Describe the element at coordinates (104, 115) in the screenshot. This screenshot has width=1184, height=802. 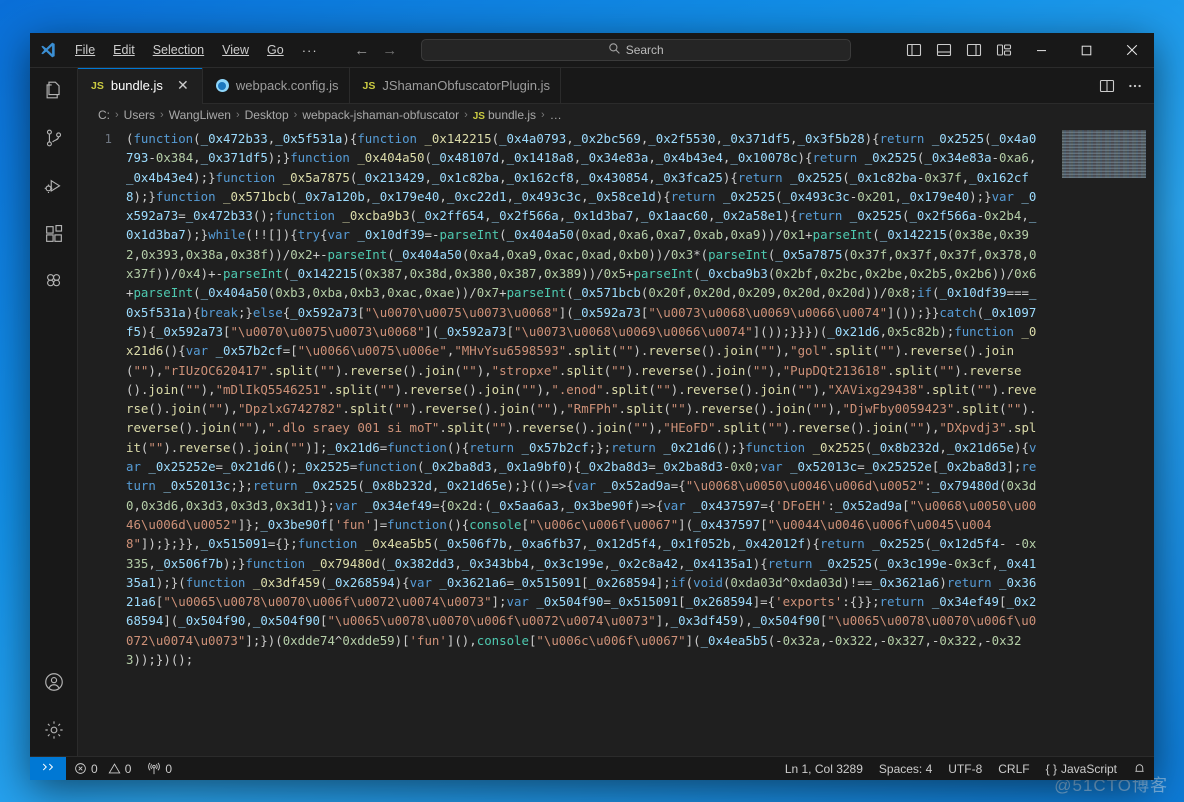
I see `breadcrumb-item-drive: C:` at that location.